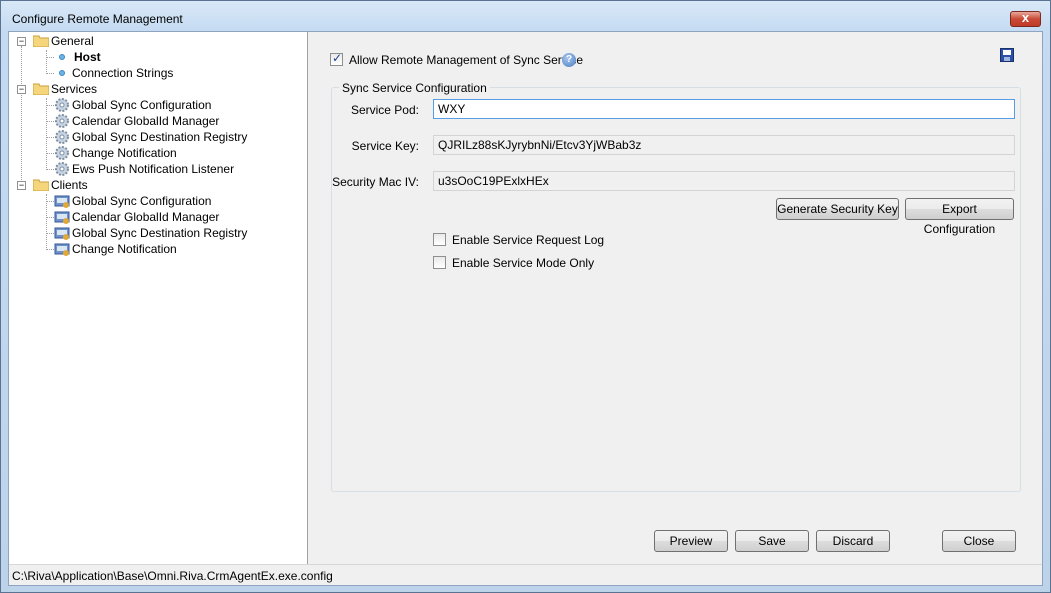 This screenshot has height=593, width=1051. I want to click on service-pod-label: Service Pod:, so click(384, 110).